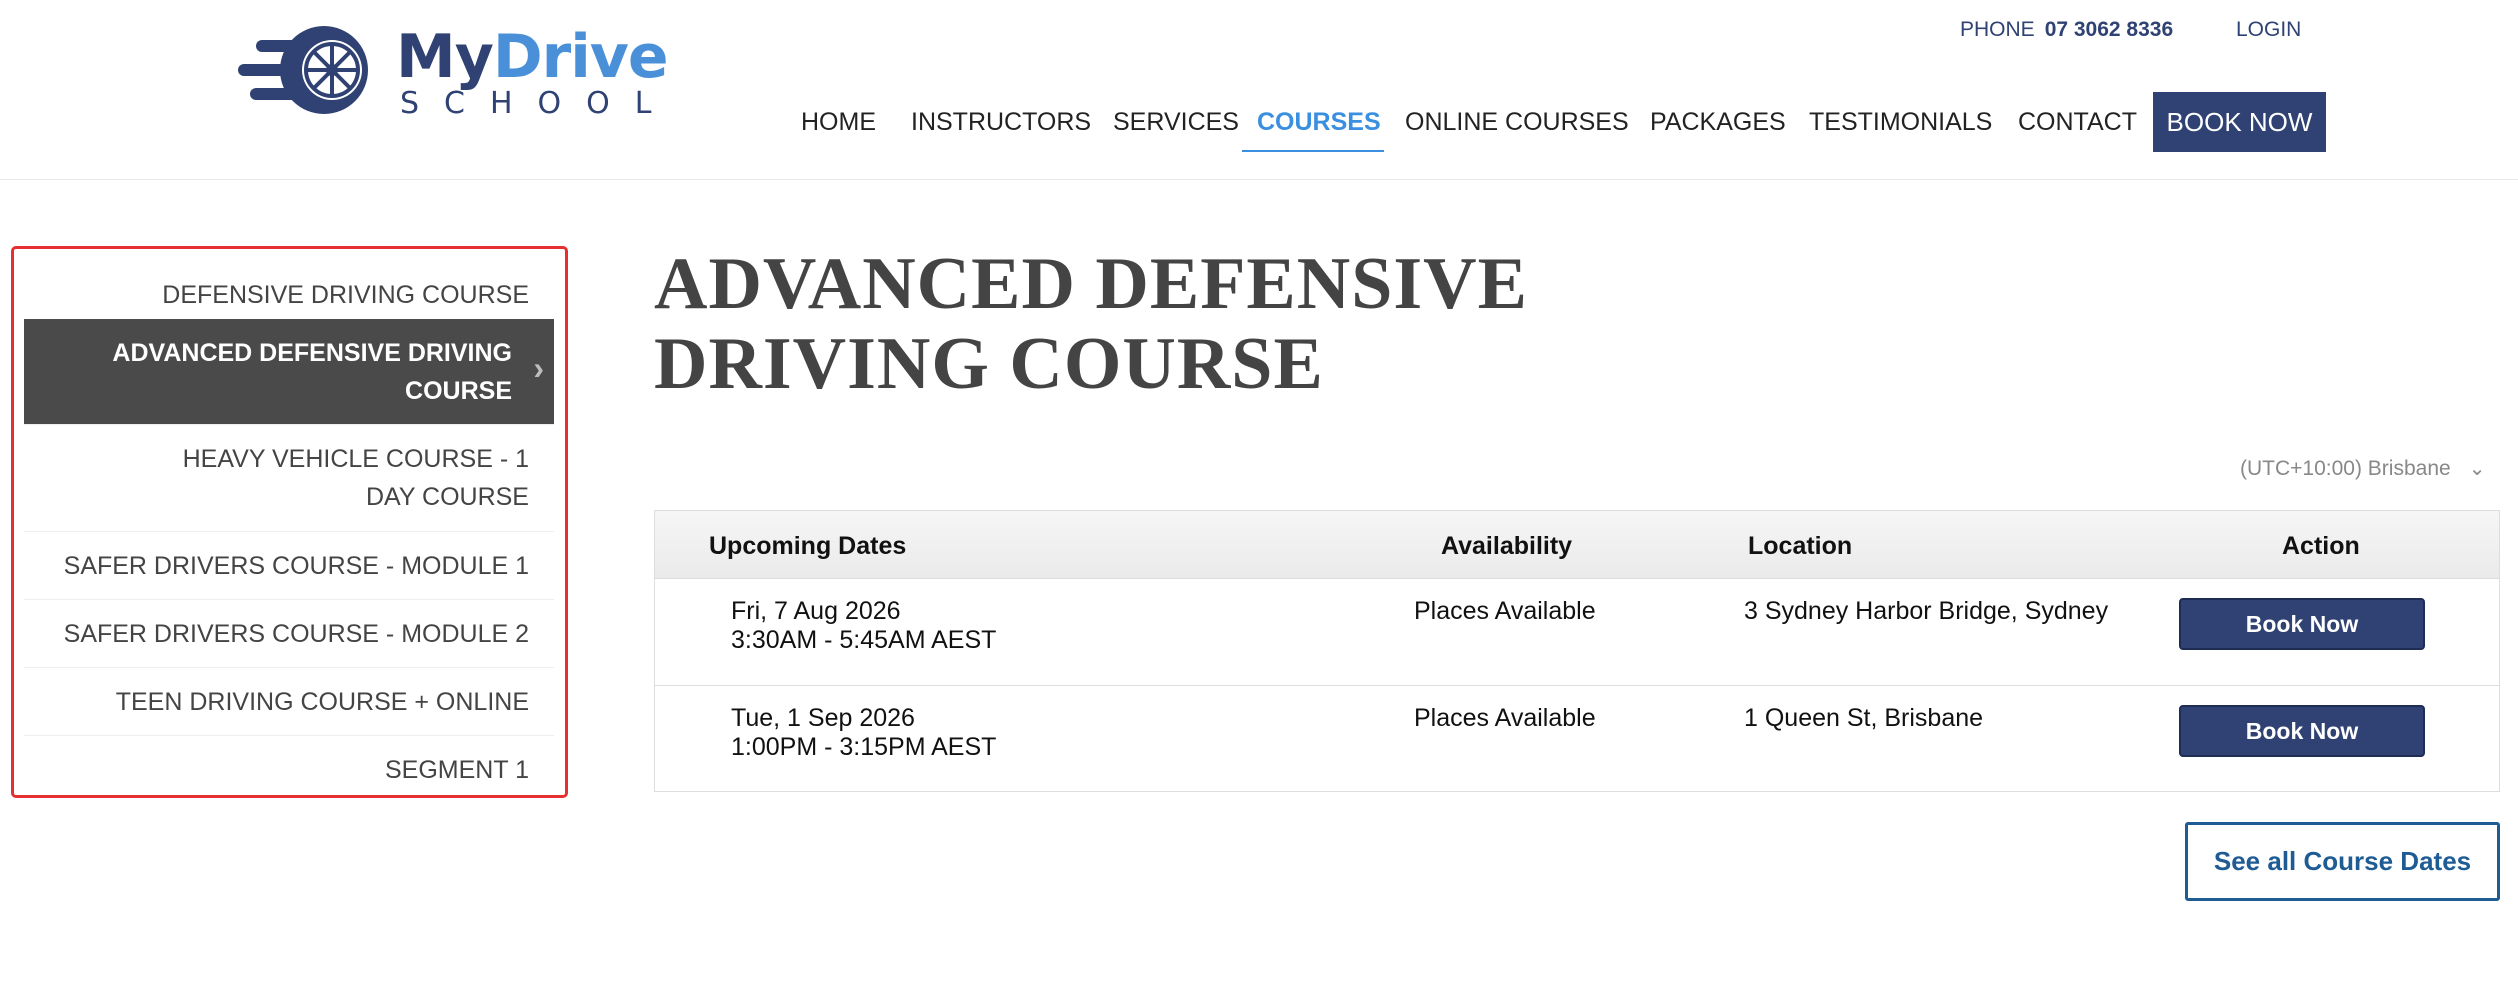  What do you see at coordinates (1926, 611) in the screenshot?
I see `row-location: 3 Sydney Harbor Bridge, Sydney` at bounding box center [1926, 611].